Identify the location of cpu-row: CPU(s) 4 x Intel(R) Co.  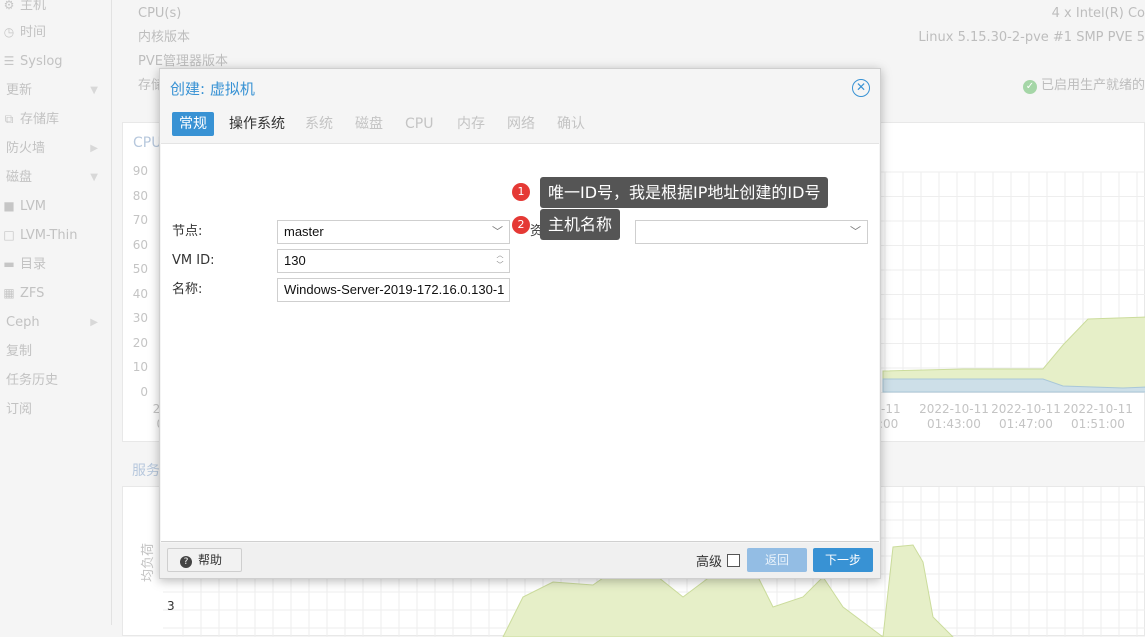
(641, 14).